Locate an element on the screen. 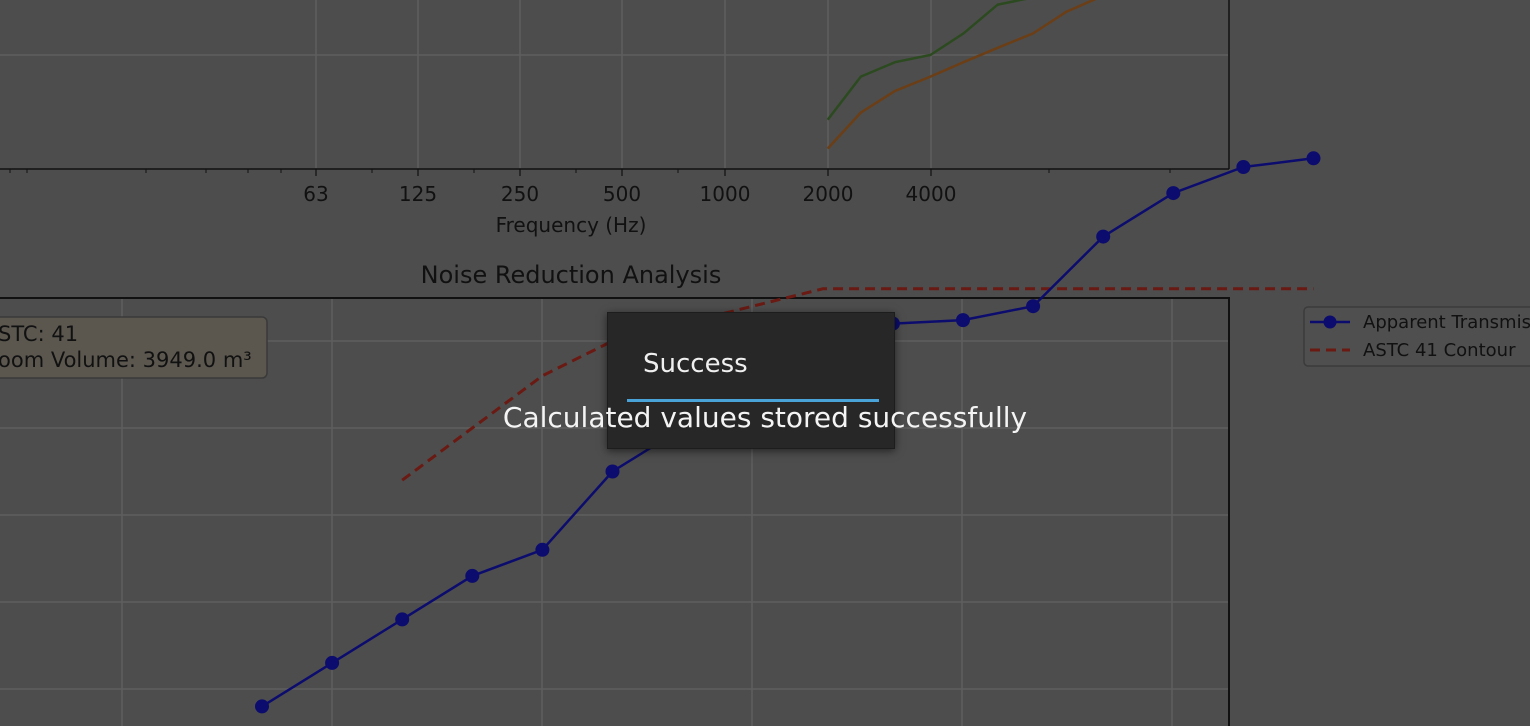 The image size is (1530, 726). info-room-volume-text: oom Volume: 3949.0 m³ is located at coordinates (126, 360).